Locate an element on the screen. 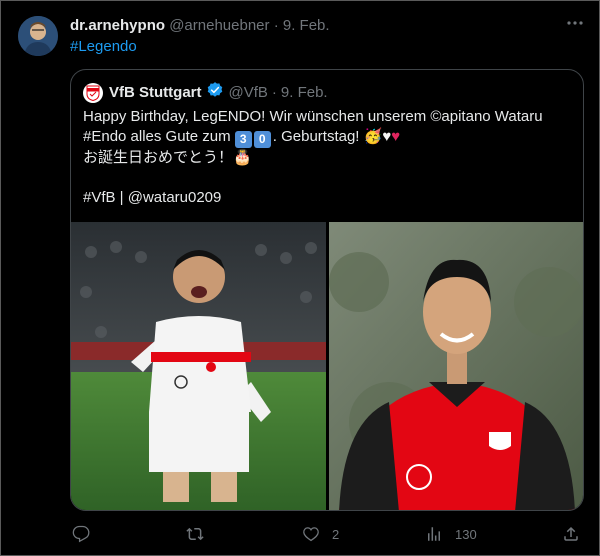  quoted-author-name: VfB Stuttgart is located at coordinates (155, 93).